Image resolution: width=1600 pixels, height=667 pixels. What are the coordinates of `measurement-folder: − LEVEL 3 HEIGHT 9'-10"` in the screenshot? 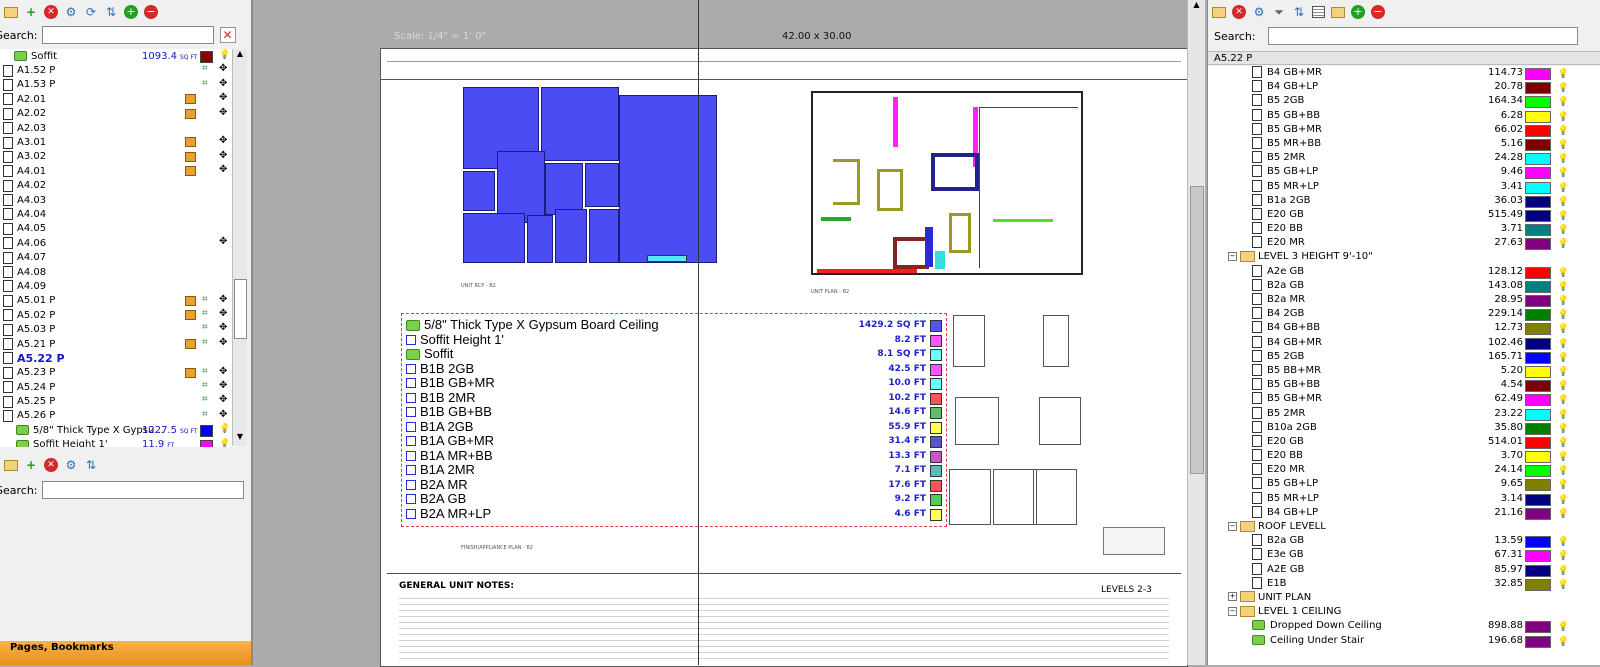 It's located at (1404, 257).